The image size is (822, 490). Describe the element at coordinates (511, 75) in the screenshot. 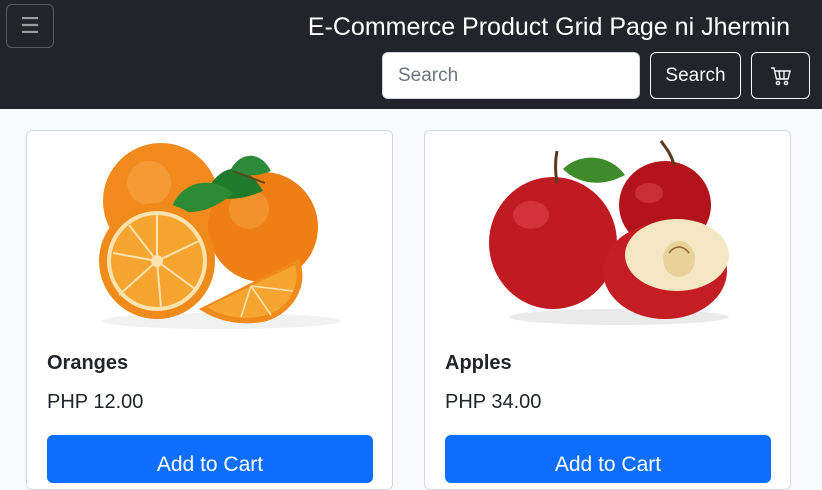

I see `search-input` at that location.